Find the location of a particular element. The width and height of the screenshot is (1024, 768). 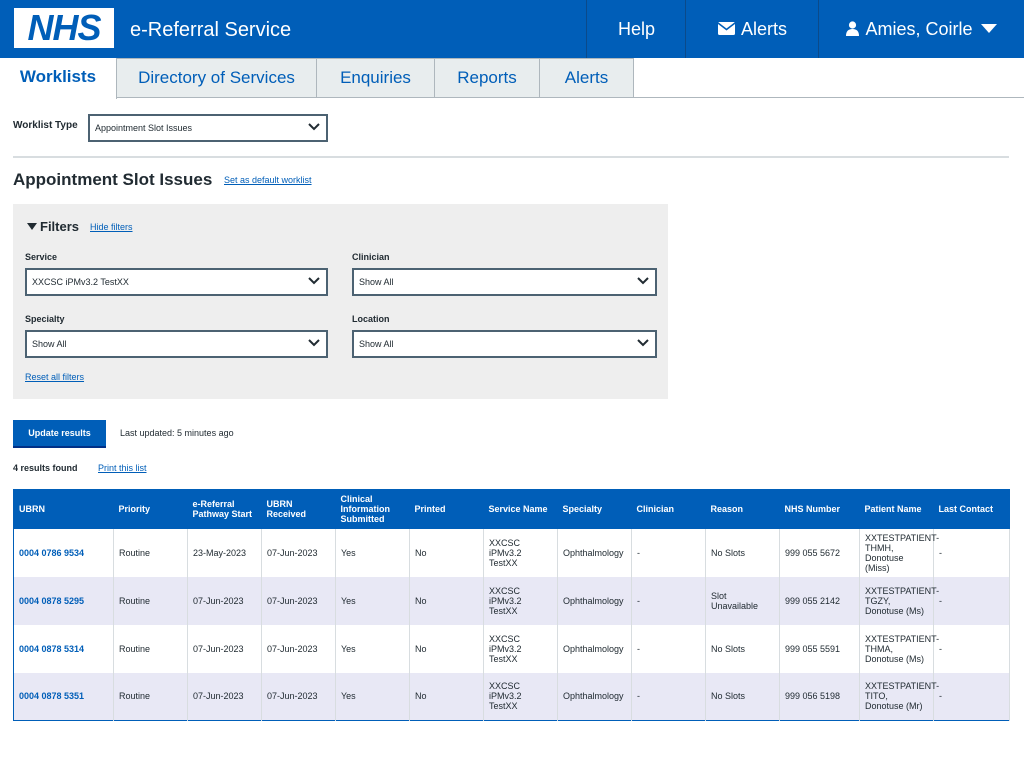

triangle-down-icon is located at coordinates (32, 226).